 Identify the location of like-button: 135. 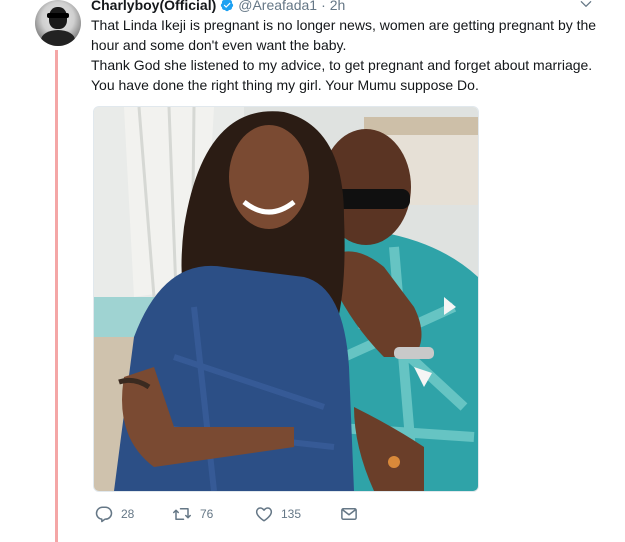
(297, 514).